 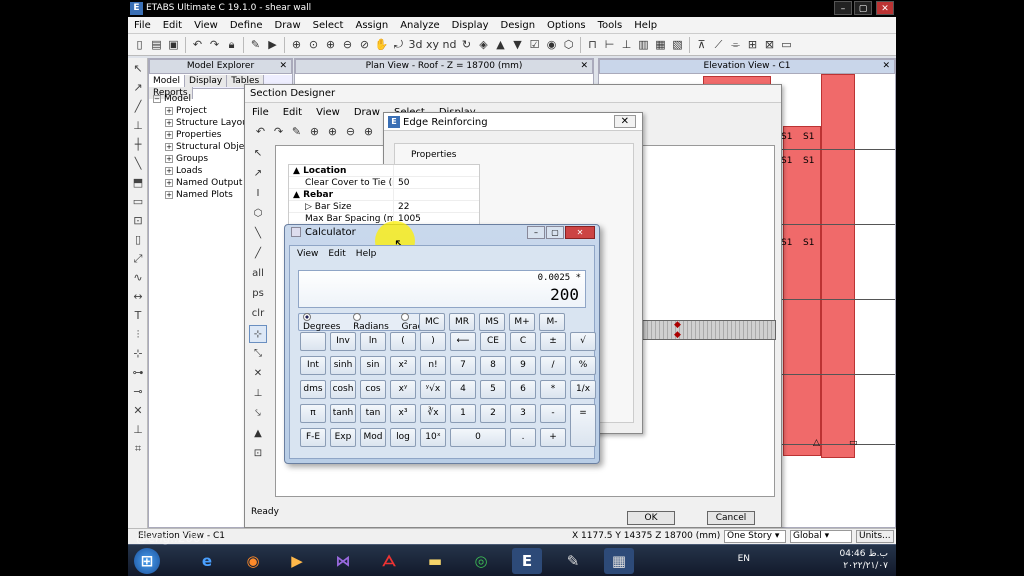 I want to click on key-int: Int, so click(x=313, y=365).